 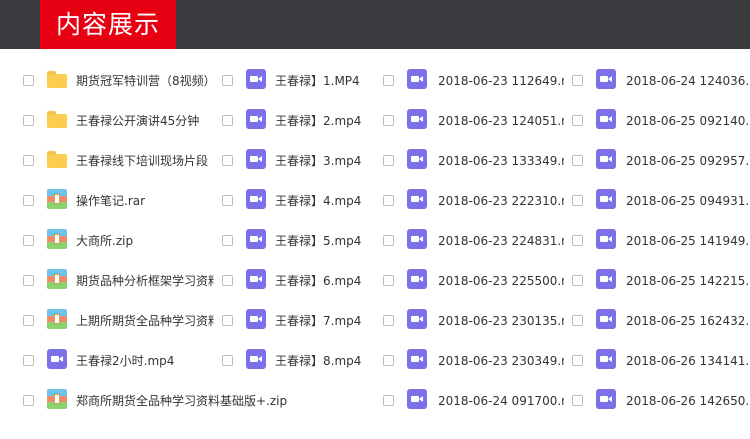 I want to click on file-name: 2018-06-23 224831.mp4, so click(x=501, y=243).